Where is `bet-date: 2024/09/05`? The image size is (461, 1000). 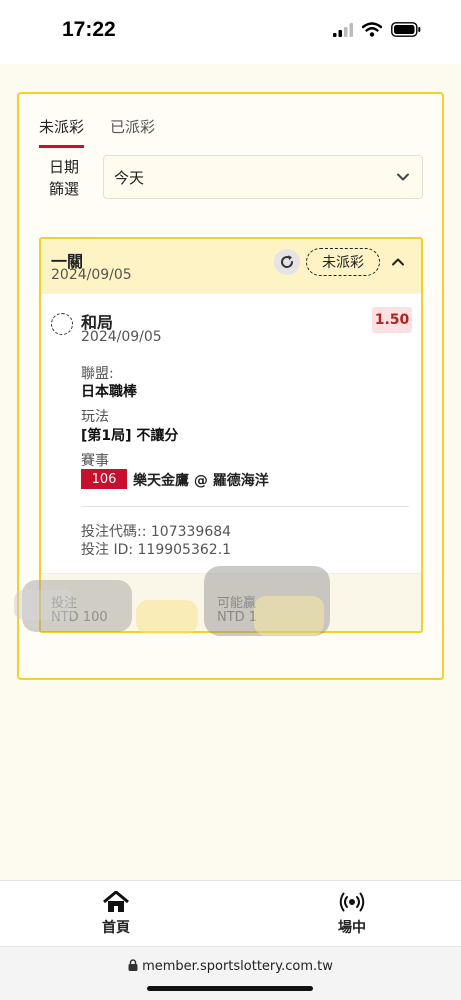
bet-date: 2024/09/05 is located at coordinates (91, 275).